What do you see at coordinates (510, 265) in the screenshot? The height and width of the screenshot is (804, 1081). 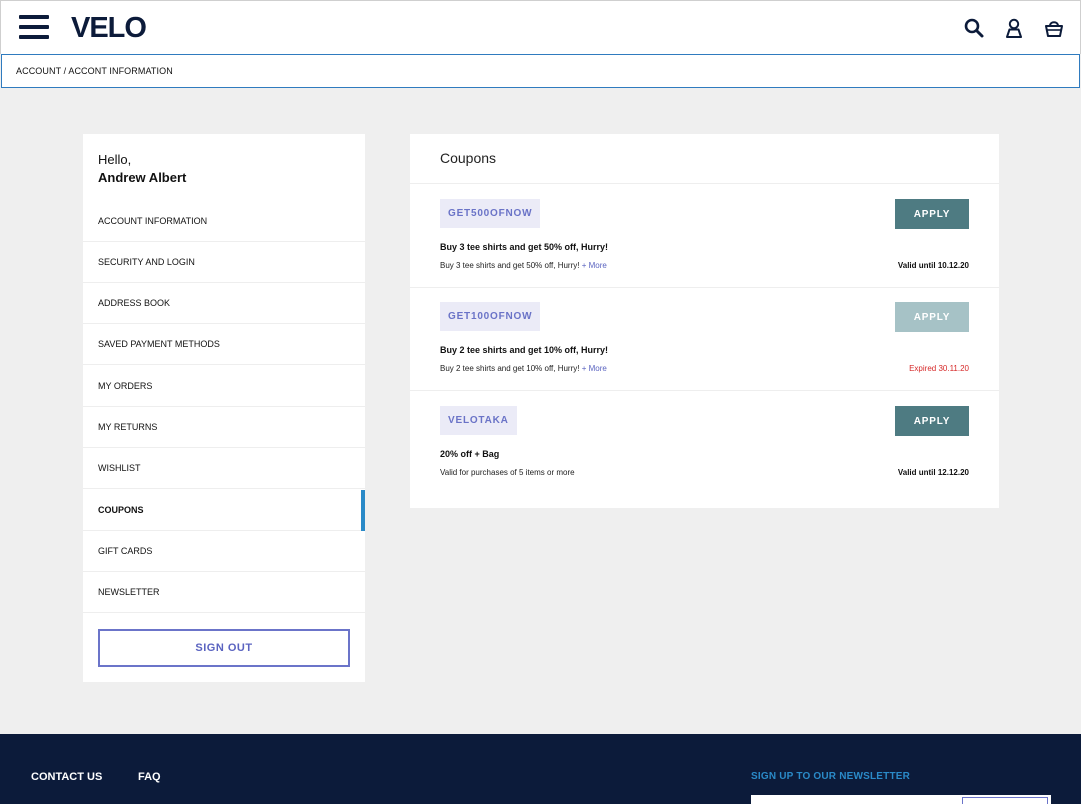 I see `coupon-description-text: Buy 3 tee shirts and get 50% off, Hurry!` at bounding box center [510, 265].